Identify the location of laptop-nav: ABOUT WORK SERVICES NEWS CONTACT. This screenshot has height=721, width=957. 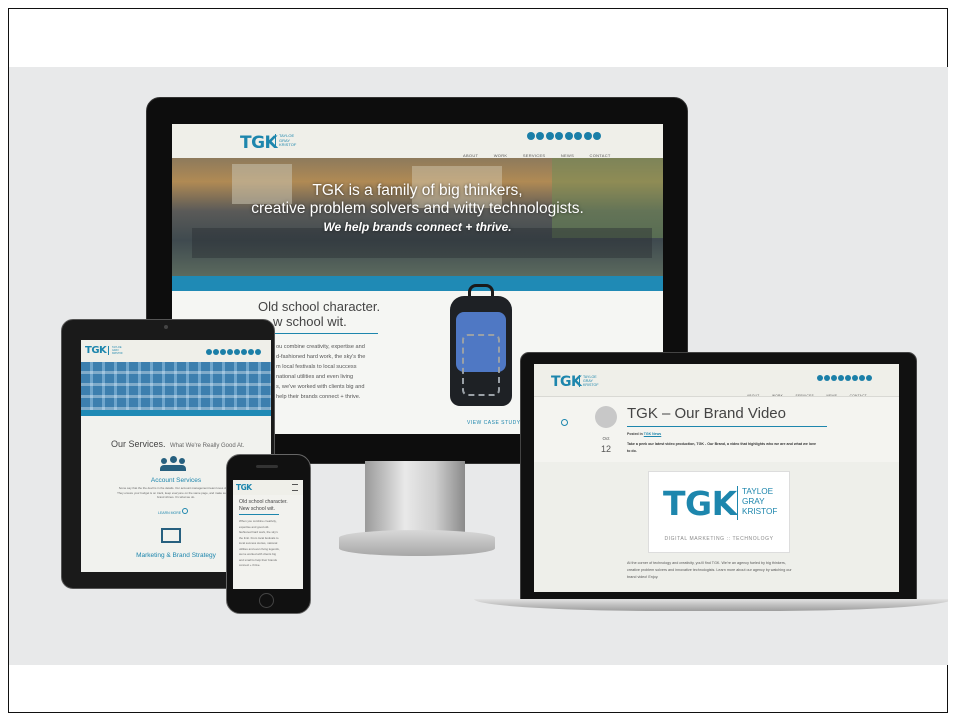
(803, 393).